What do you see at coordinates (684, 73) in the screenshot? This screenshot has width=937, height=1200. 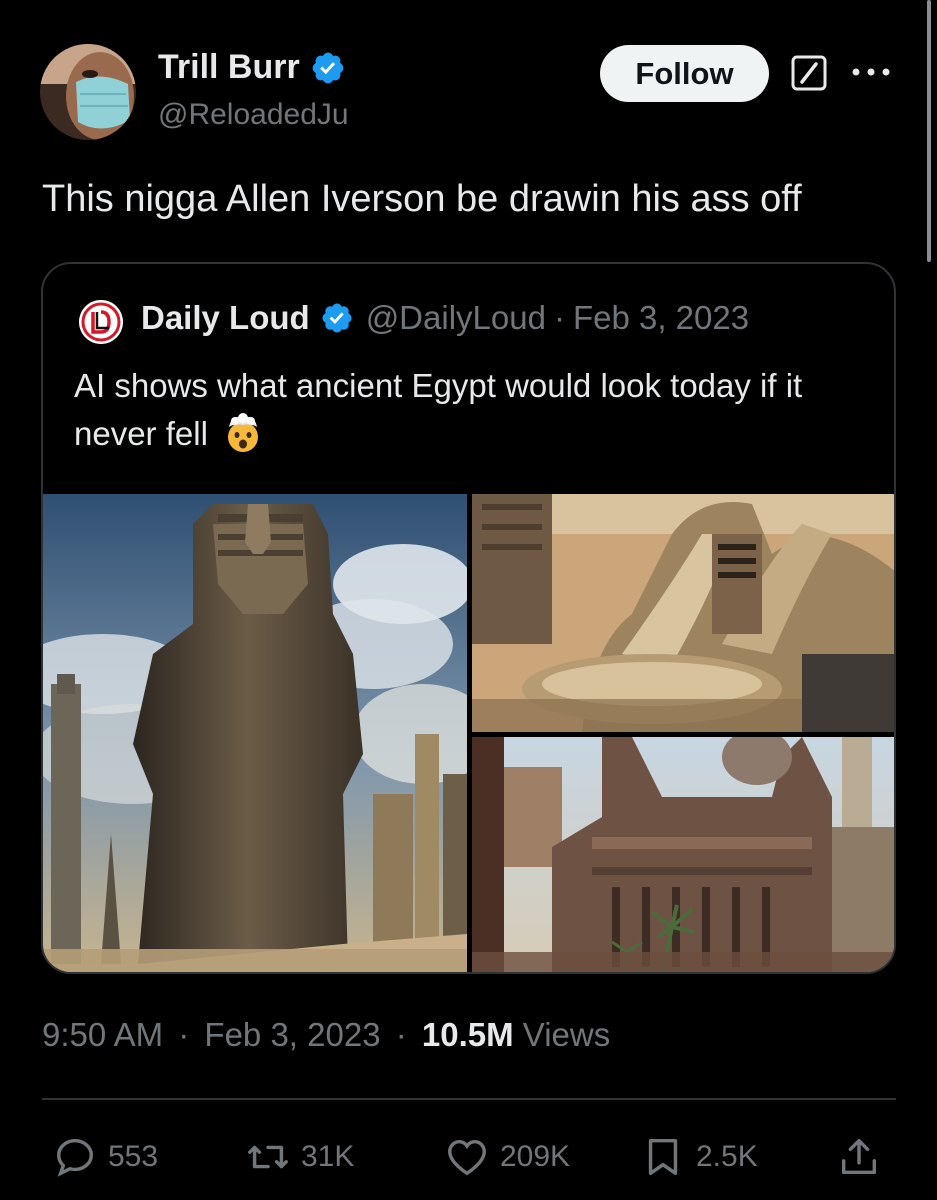 I see `follow-button: Follow` at bounding box center [684, 73].